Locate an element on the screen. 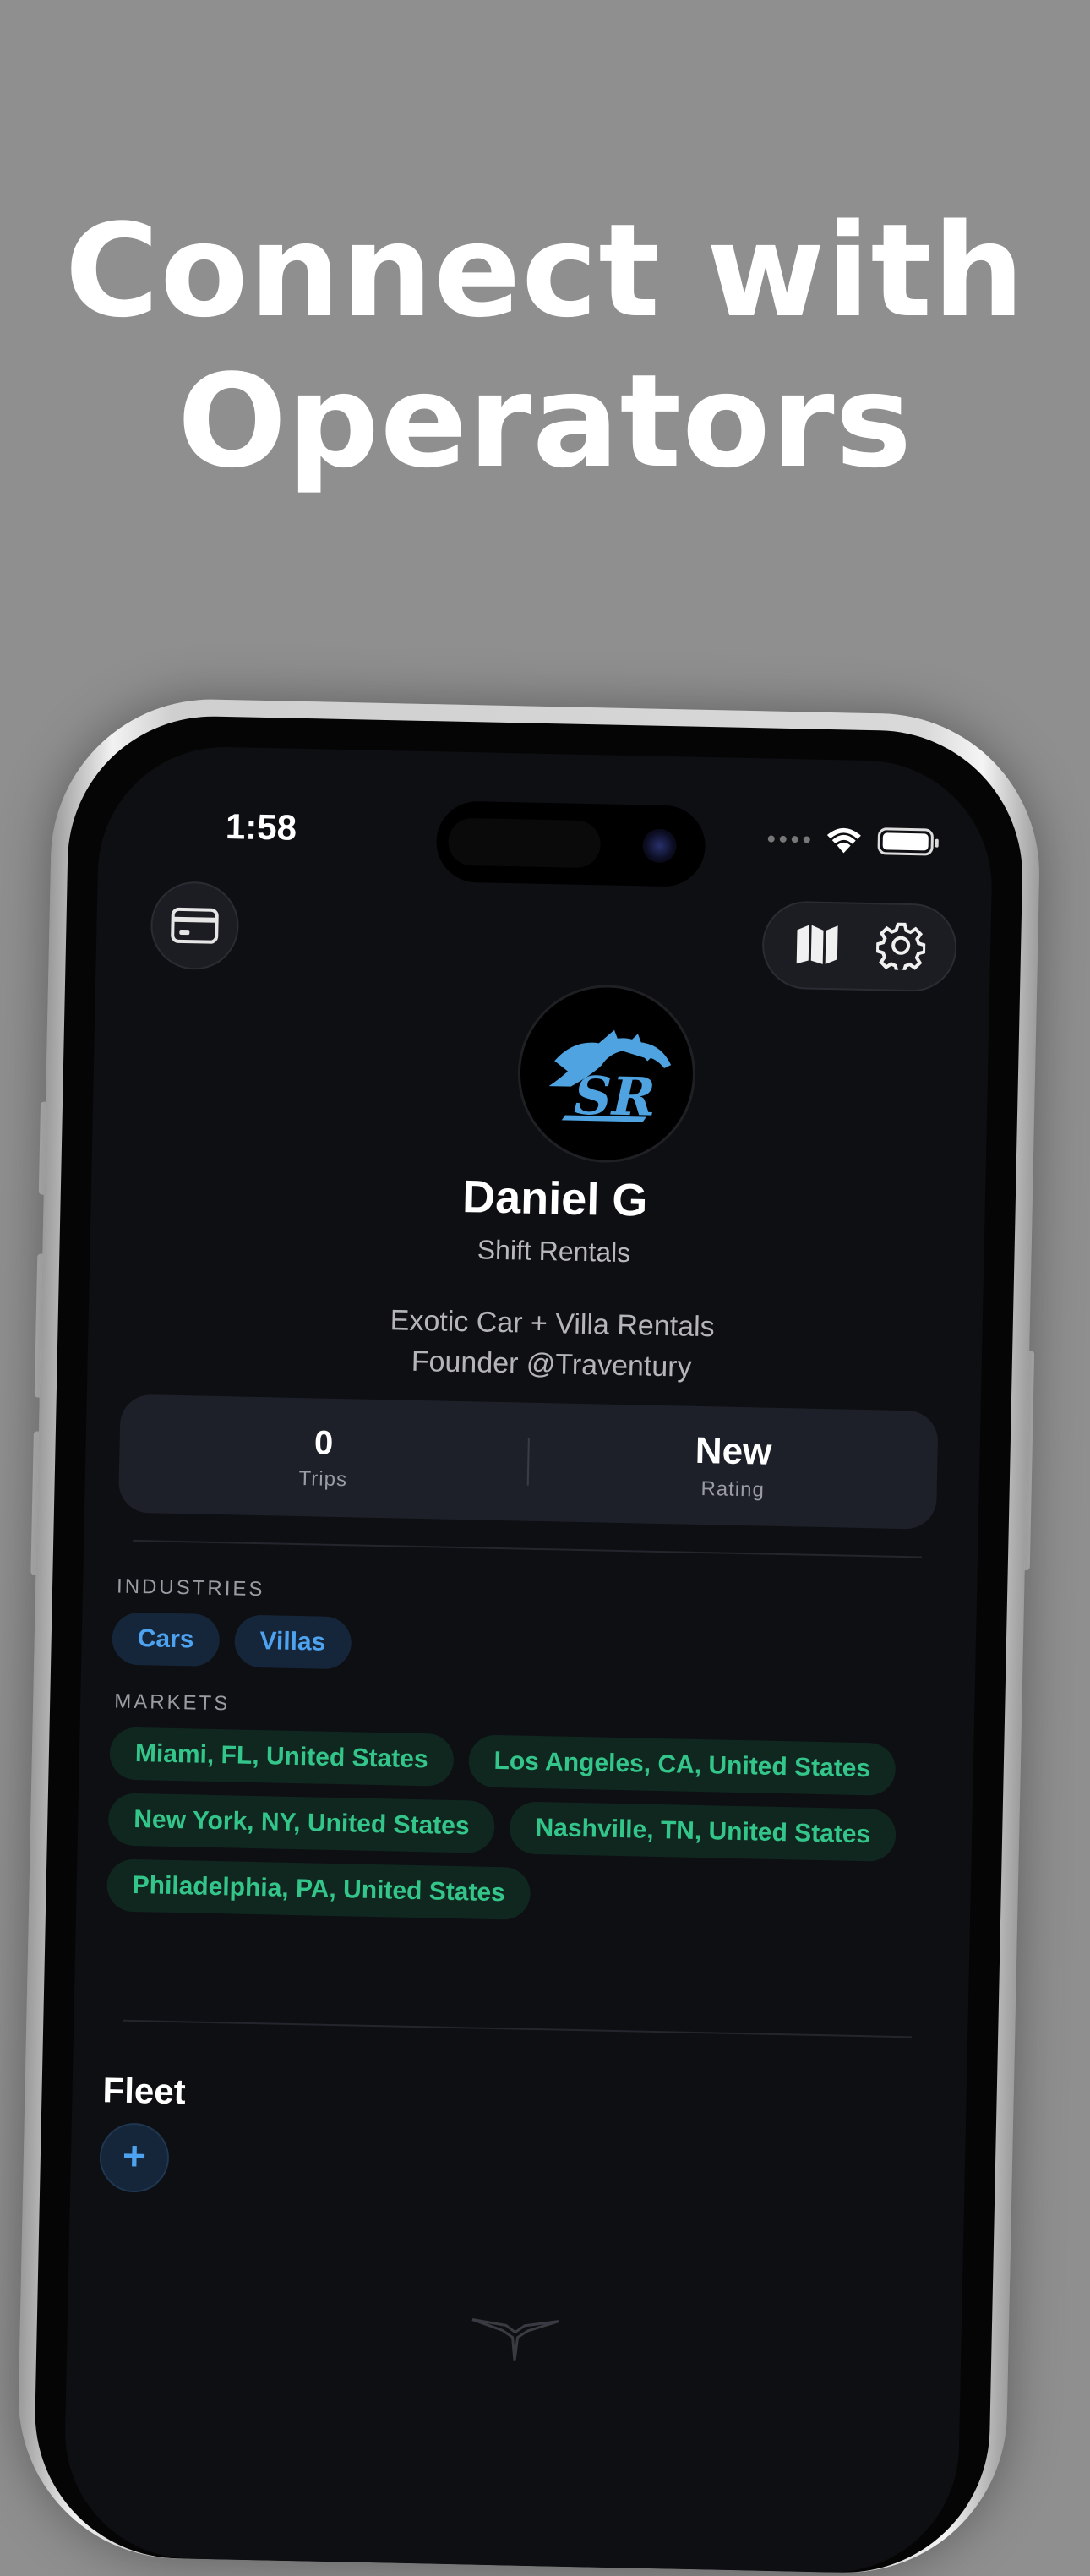 The image size is (1090, 2576). industries-label: INDUSTRIES is located at coordinates (190, 1588).